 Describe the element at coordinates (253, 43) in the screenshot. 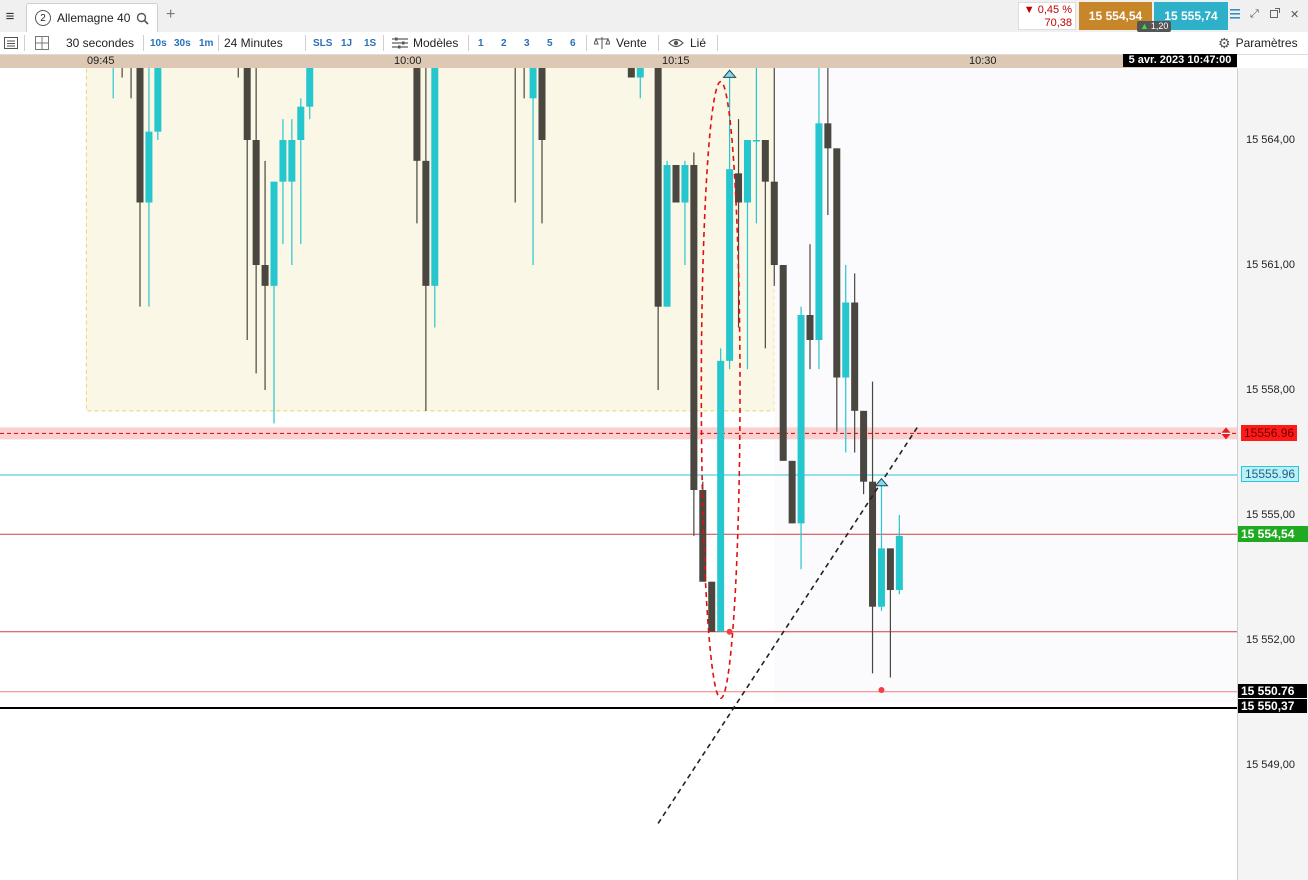

I see `period-select: 24 Minutes` at that location.